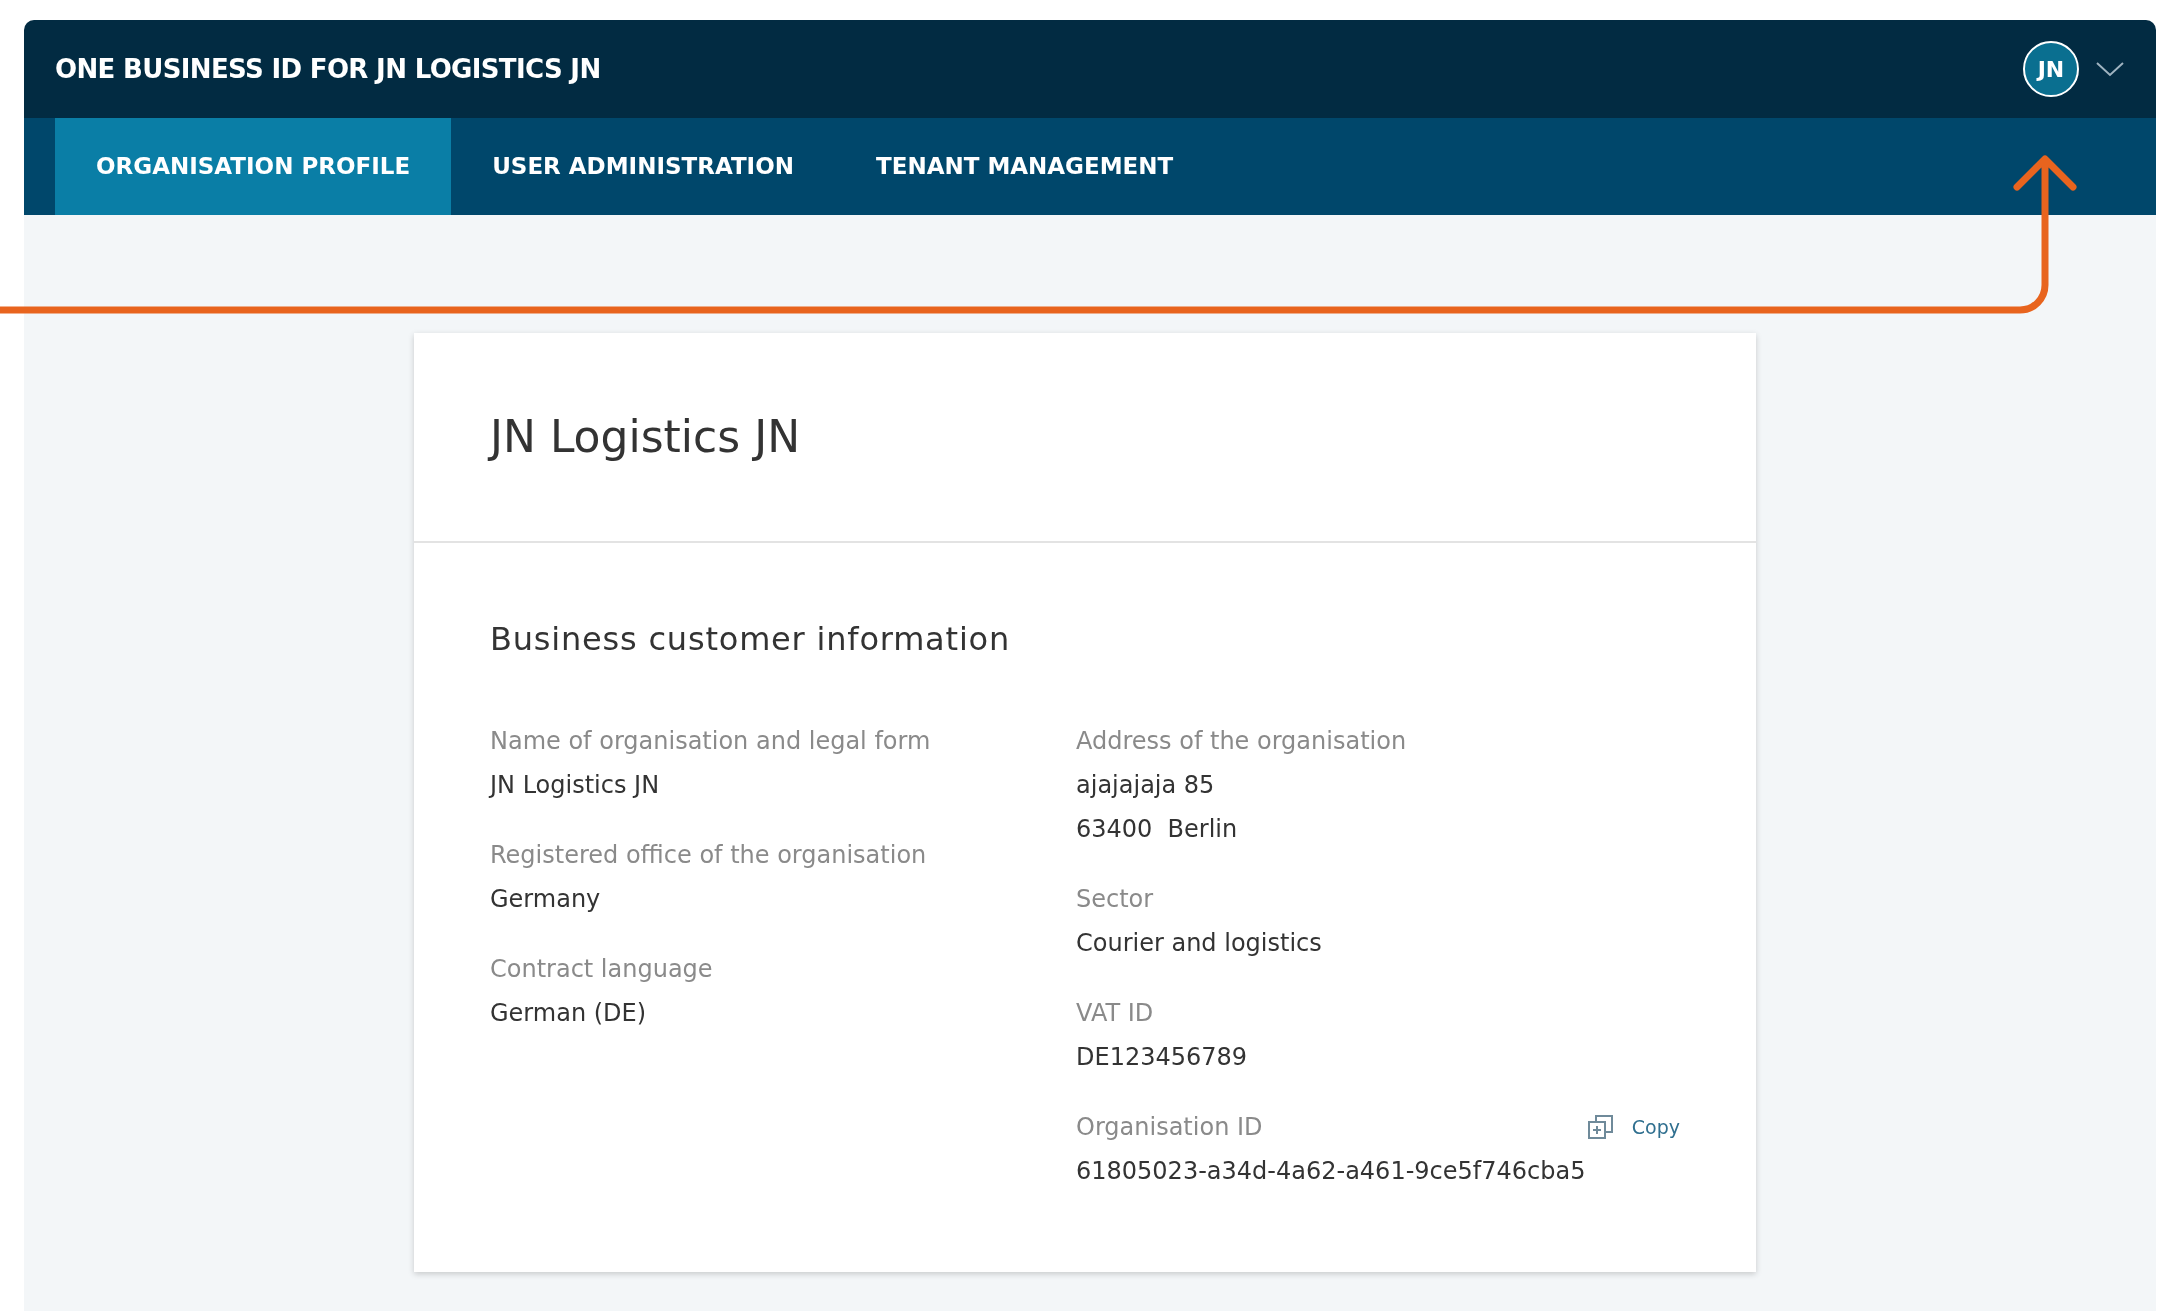 The height and width of the screenshot is (1311, 2170). What do you see at coordinates (1632, 1127) in the screenshot?
I see `copy-button: Copy` at bounding box center [1632, 1127].